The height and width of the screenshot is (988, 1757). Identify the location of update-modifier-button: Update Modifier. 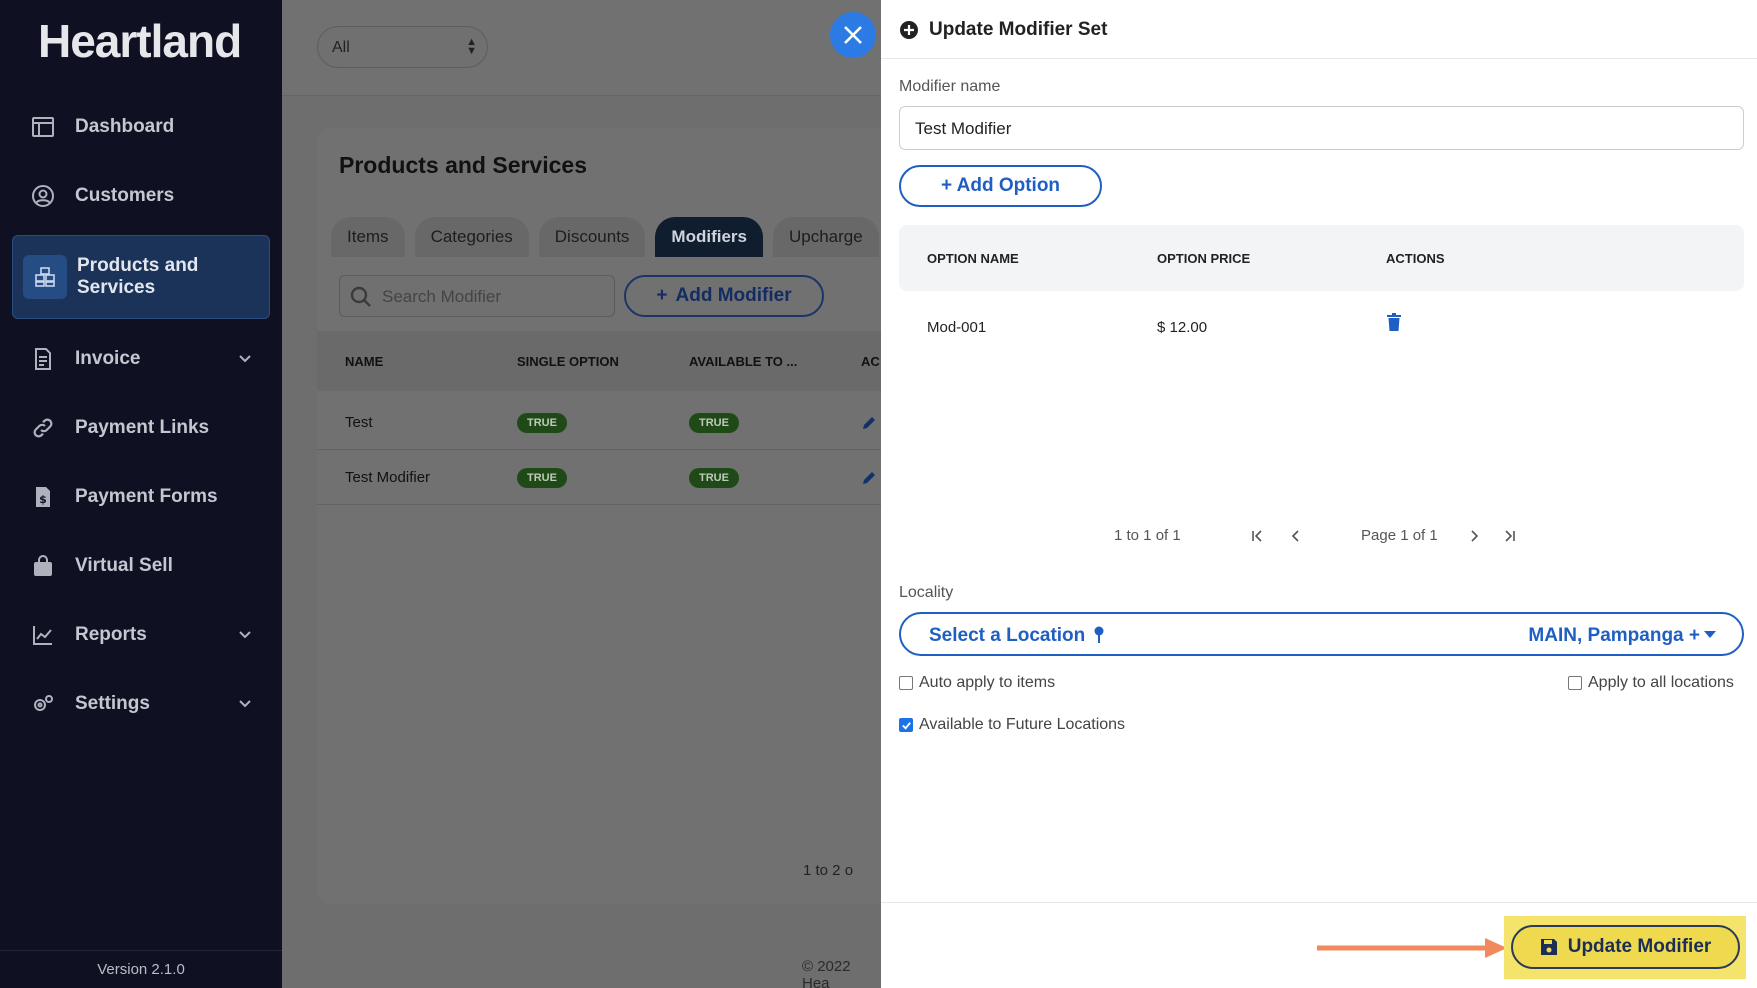
(1625, 947).